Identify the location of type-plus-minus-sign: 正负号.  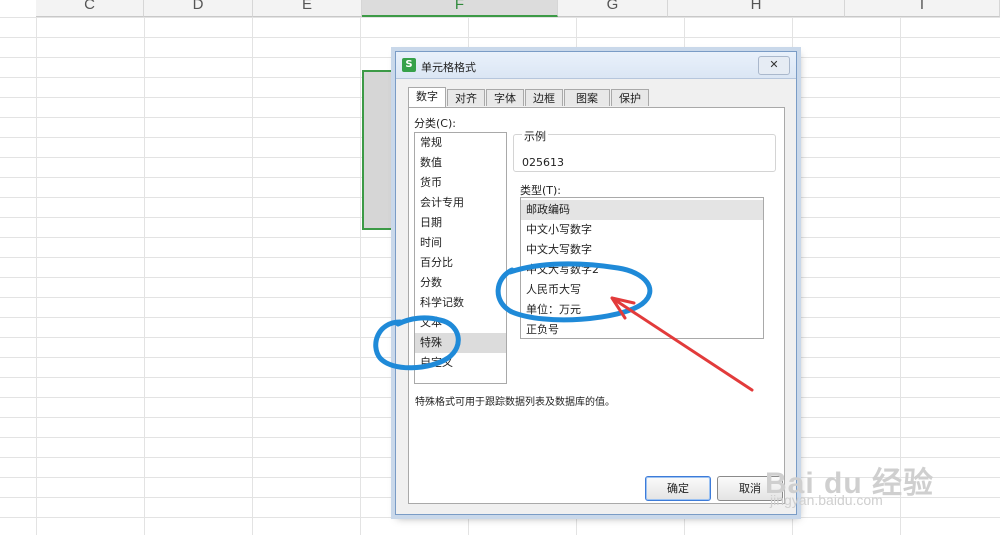
(642, 329).